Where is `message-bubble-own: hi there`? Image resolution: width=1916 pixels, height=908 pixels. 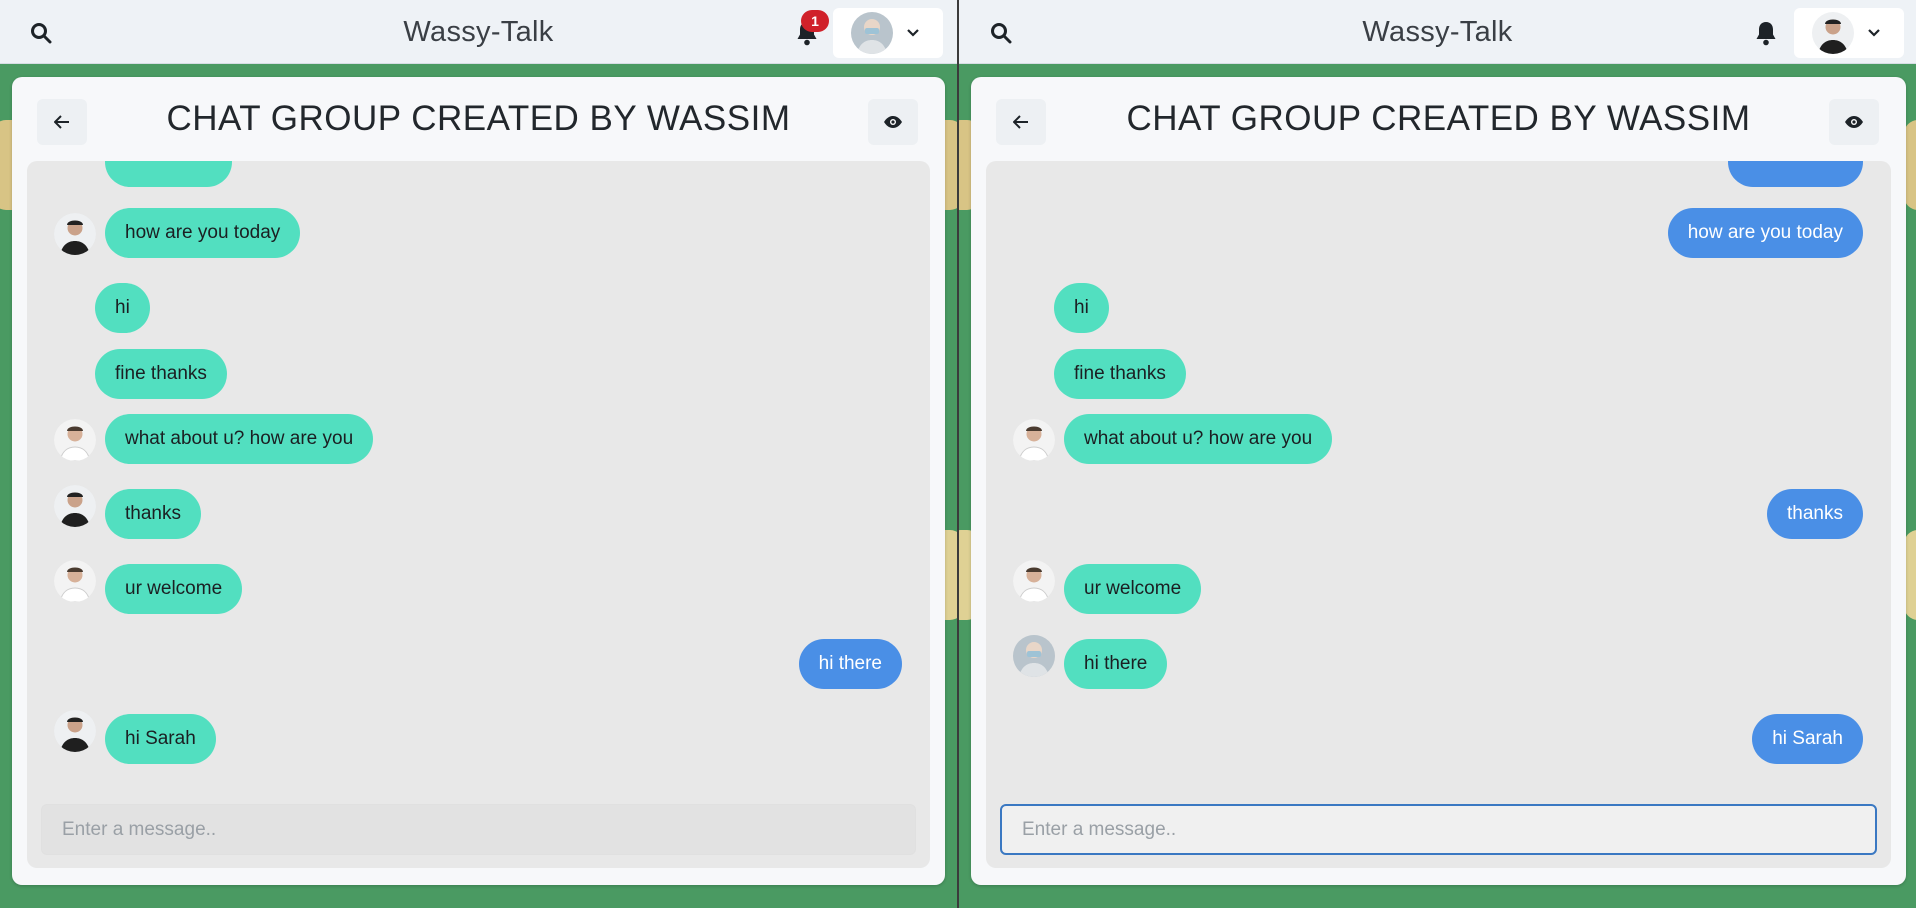
message-bubble-own: hi there is located at coordinates (850, 664).